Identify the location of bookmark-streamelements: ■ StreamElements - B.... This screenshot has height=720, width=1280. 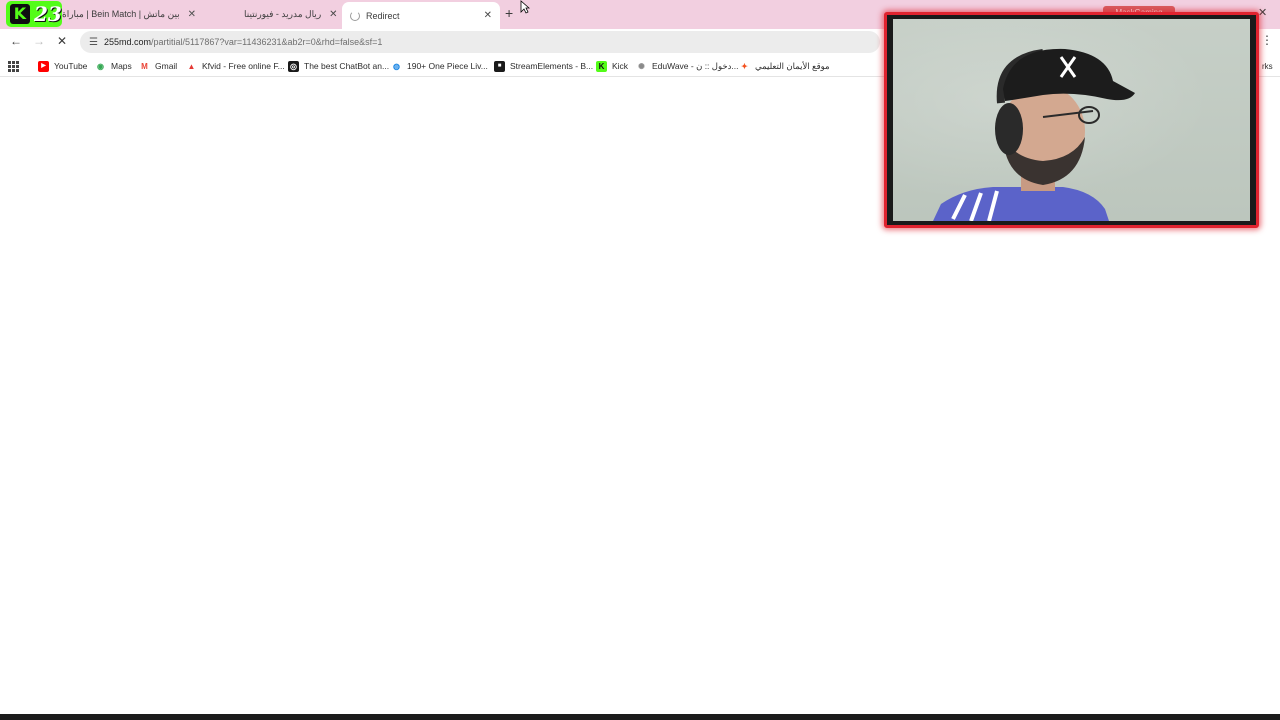
(543, 66).